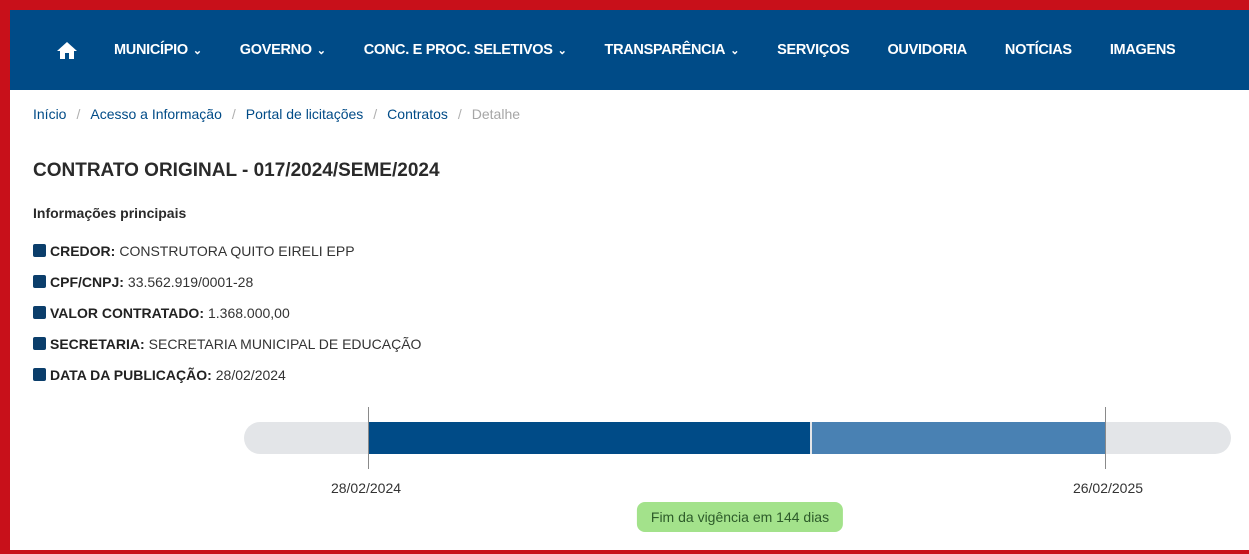 The image size is (1249, 554). I want to click on info-key: SECRETARIA:, so click(97, 343).